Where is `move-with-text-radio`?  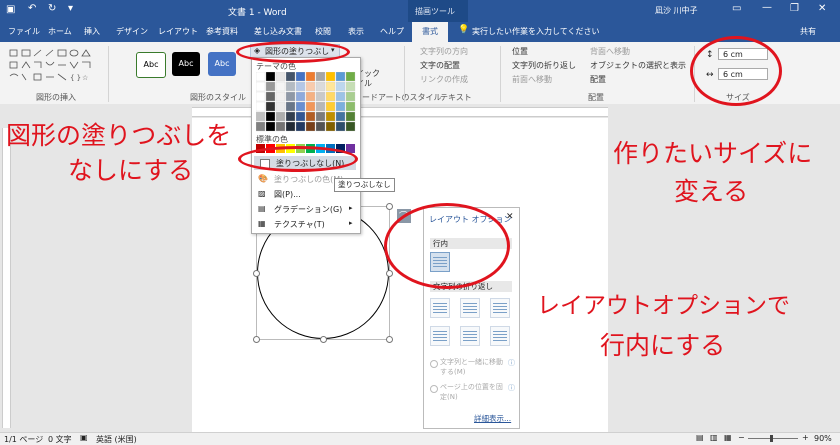 move-with-text-radio is located at coordinates (434, 364).